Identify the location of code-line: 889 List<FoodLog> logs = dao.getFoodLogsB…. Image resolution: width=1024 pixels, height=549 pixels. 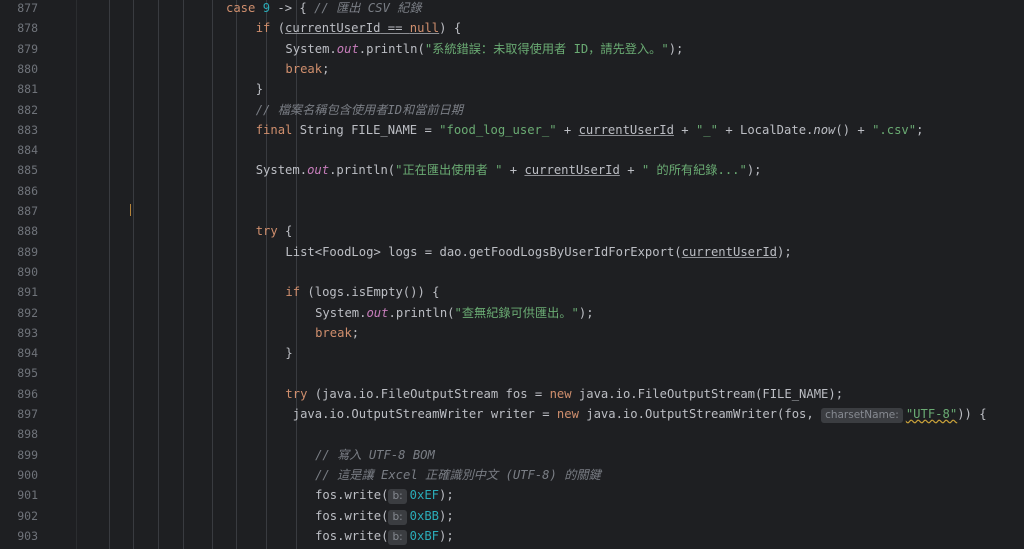
(512, 252).